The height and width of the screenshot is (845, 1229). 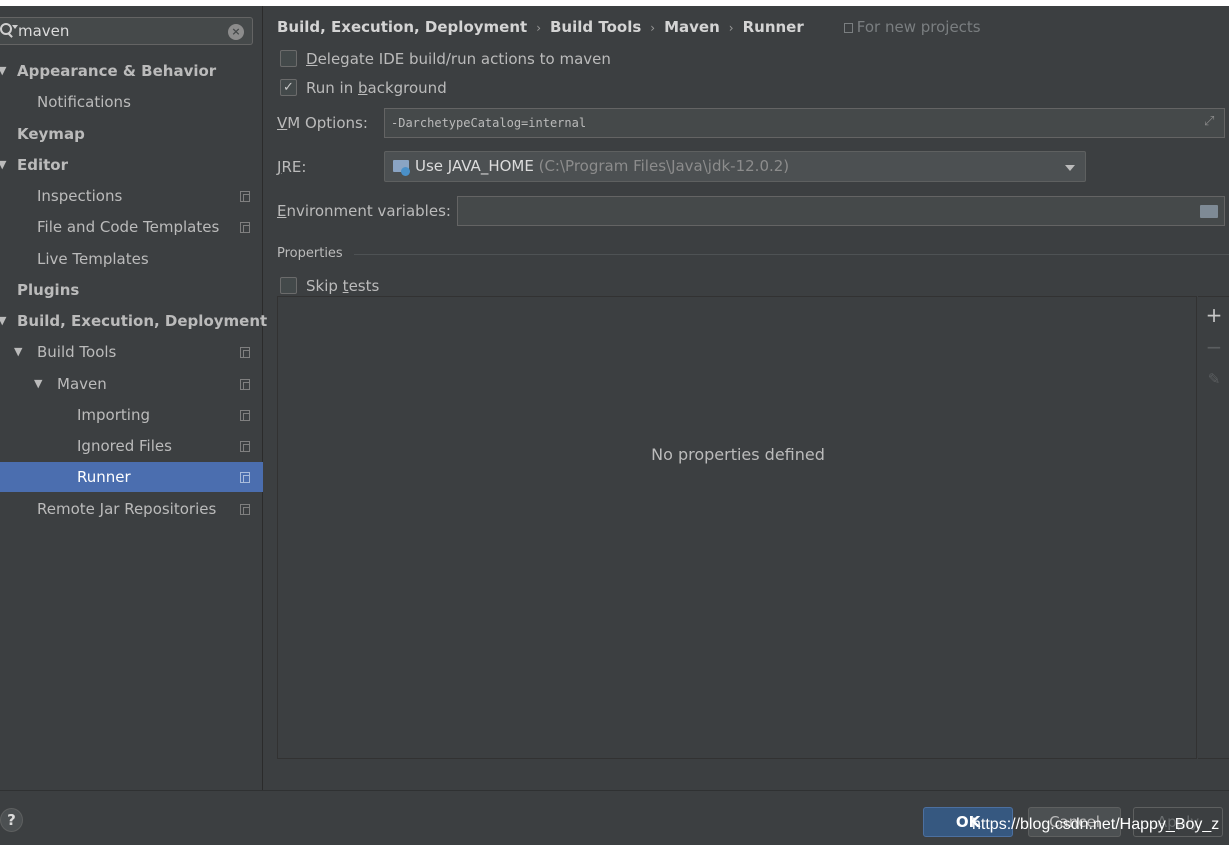 What do you see at coordinates (364, 211) in the screenshot?
I see `environment-variables-label: Environment variables:` at bounding box center [364, 211].